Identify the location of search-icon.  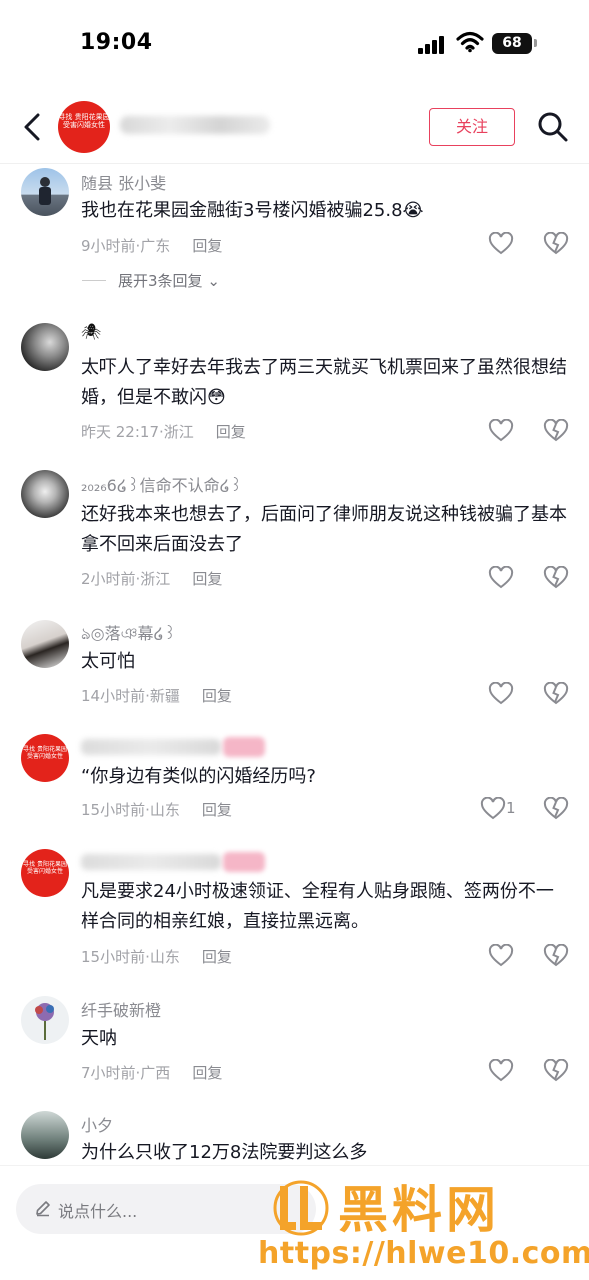
(553, 127).